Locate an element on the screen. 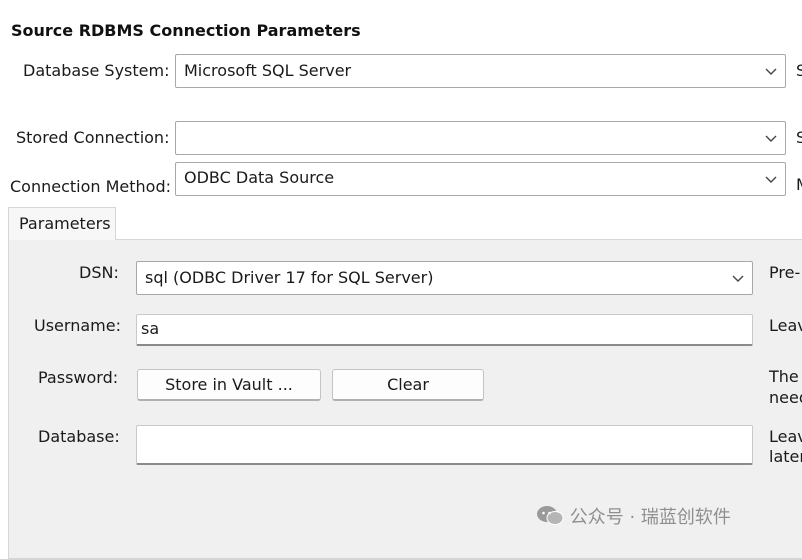 Image resolution: width=802 pixels, height=559 pixels. clear-button: Clear is located at coordinates (408, 385).